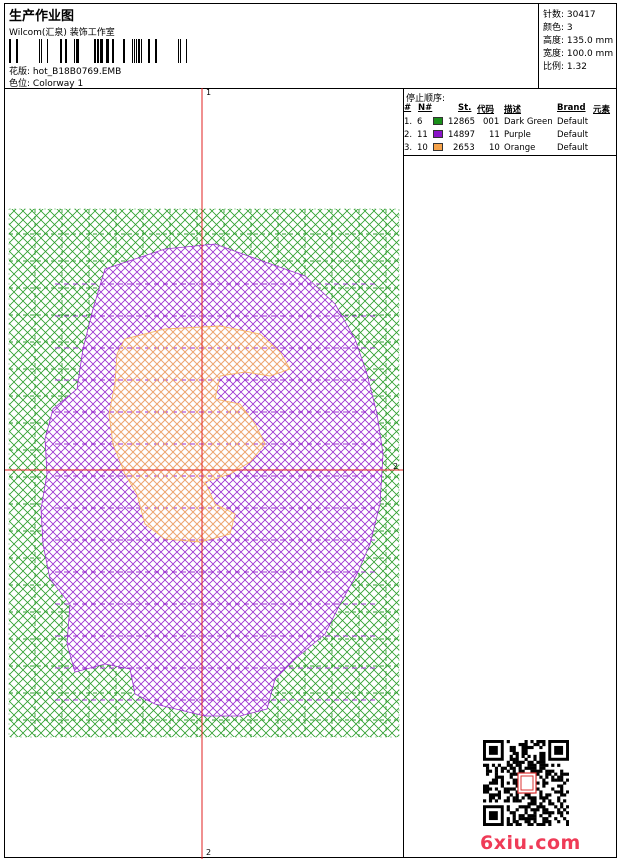  Describe the element at coordinates (578, 41) in the screenshot. I see `spec-height: 高度: 135.0 mm` at that location.